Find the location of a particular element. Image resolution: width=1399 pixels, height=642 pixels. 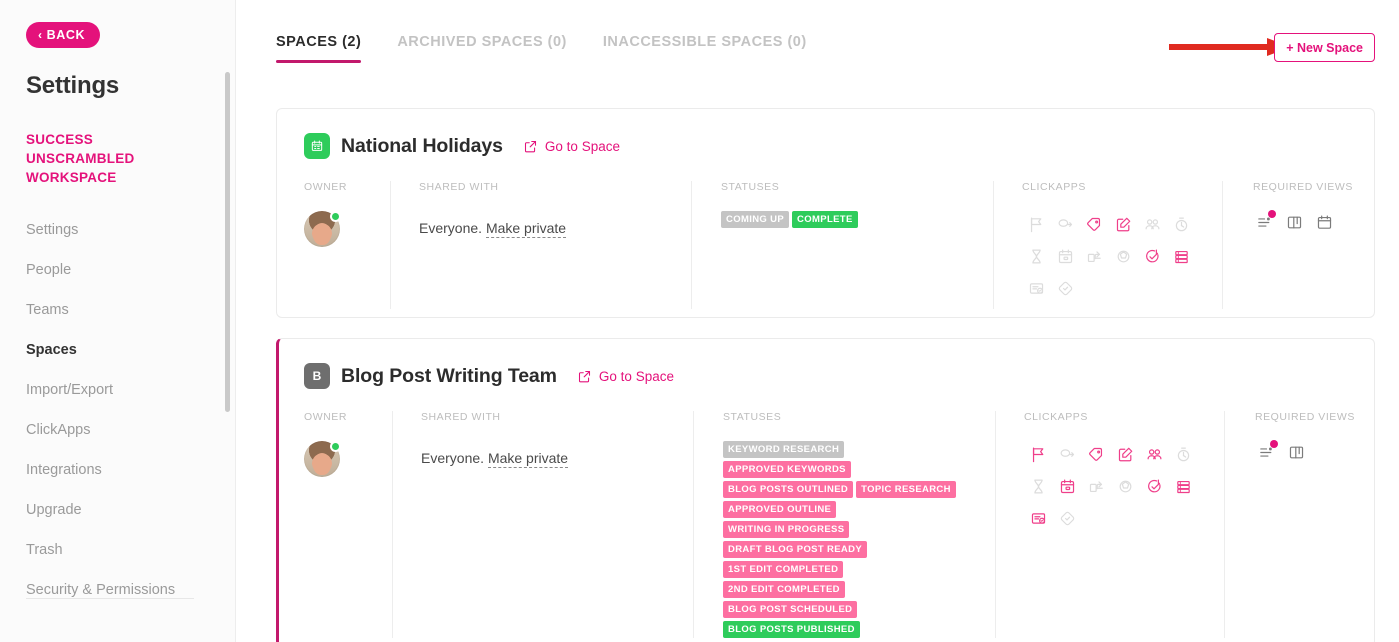

shared-with-value: Everyone. Make private is located at coordinates (550, 454).